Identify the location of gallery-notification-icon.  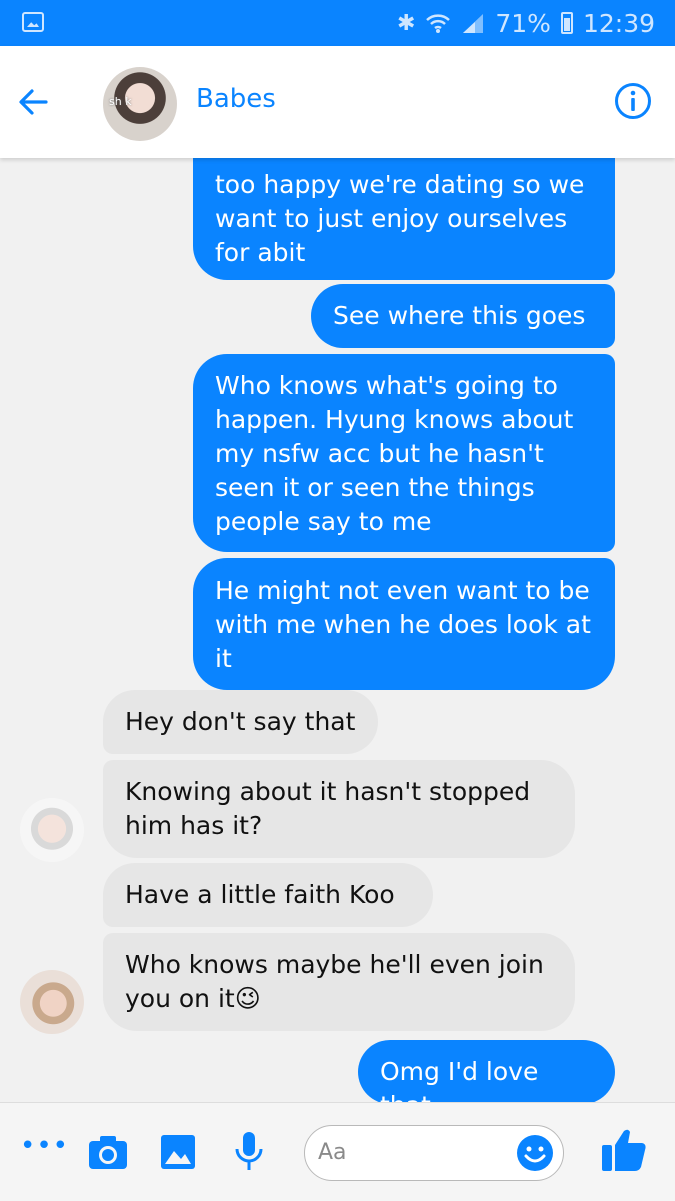
(33, 22).